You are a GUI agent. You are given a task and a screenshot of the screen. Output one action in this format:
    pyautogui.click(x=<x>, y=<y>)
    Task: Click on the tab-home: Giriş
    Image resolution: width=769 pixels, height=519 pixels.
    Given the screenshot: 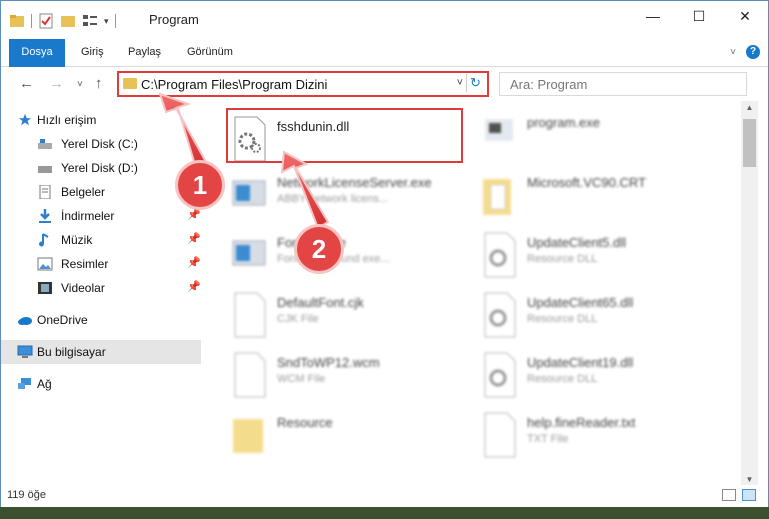 What is the action you would take?
    pyautogui.click(x=92, y=52)
    